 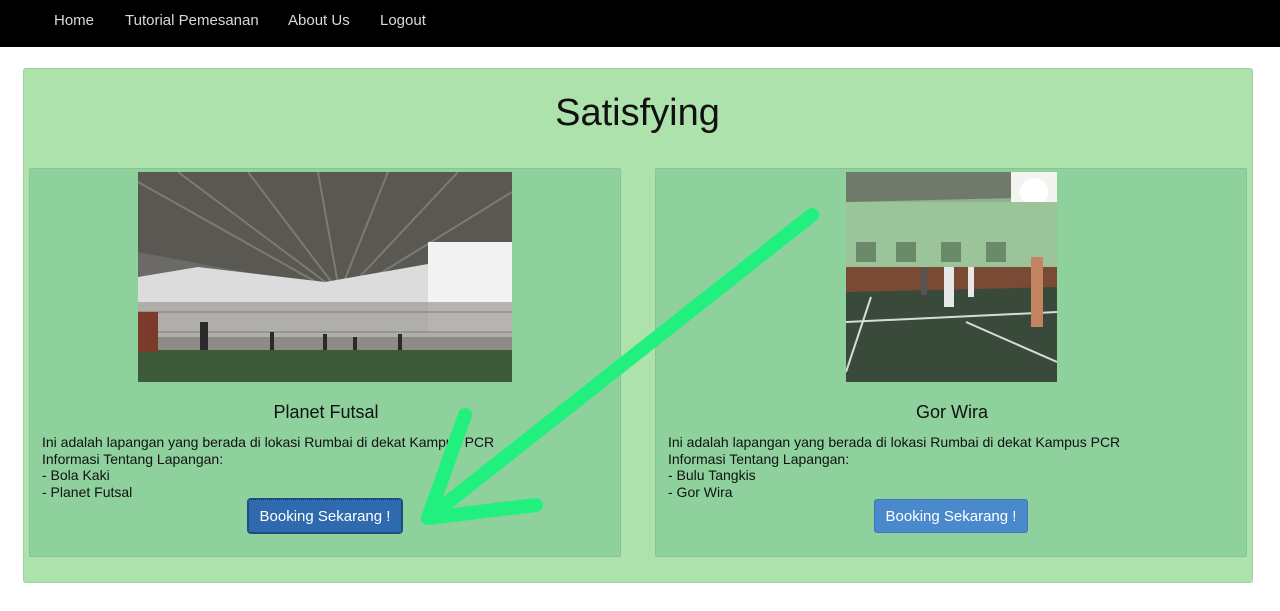 I want to click on booking-button-planet-futsal: Booking Sekarang !, so click(x=325, y=516).